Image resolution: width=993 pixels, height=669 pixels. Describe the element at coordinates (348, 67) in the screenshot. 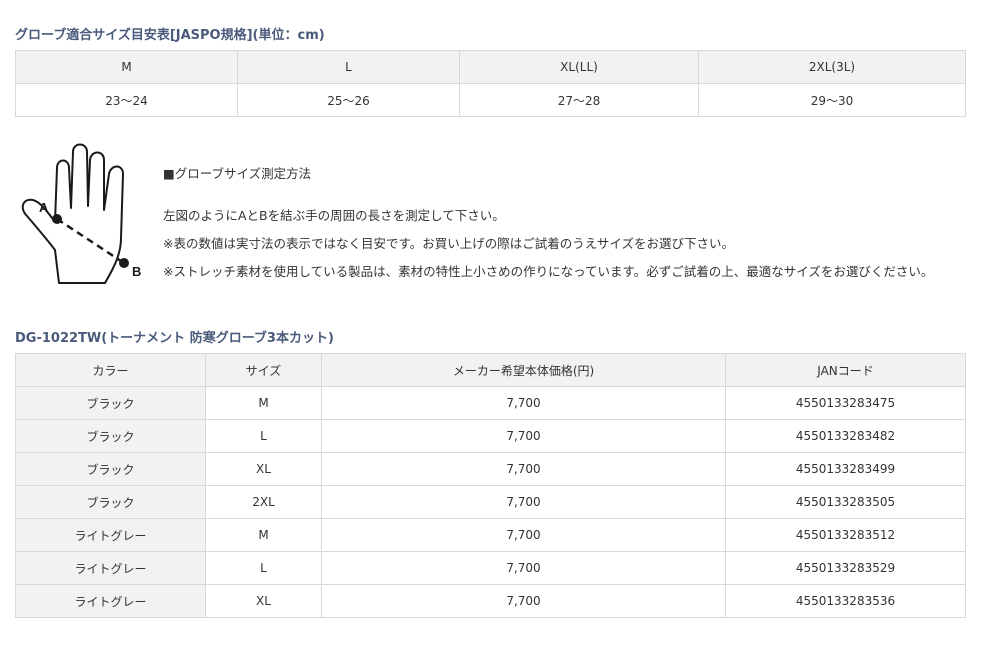

I see `size-chart-header: L` at that location.